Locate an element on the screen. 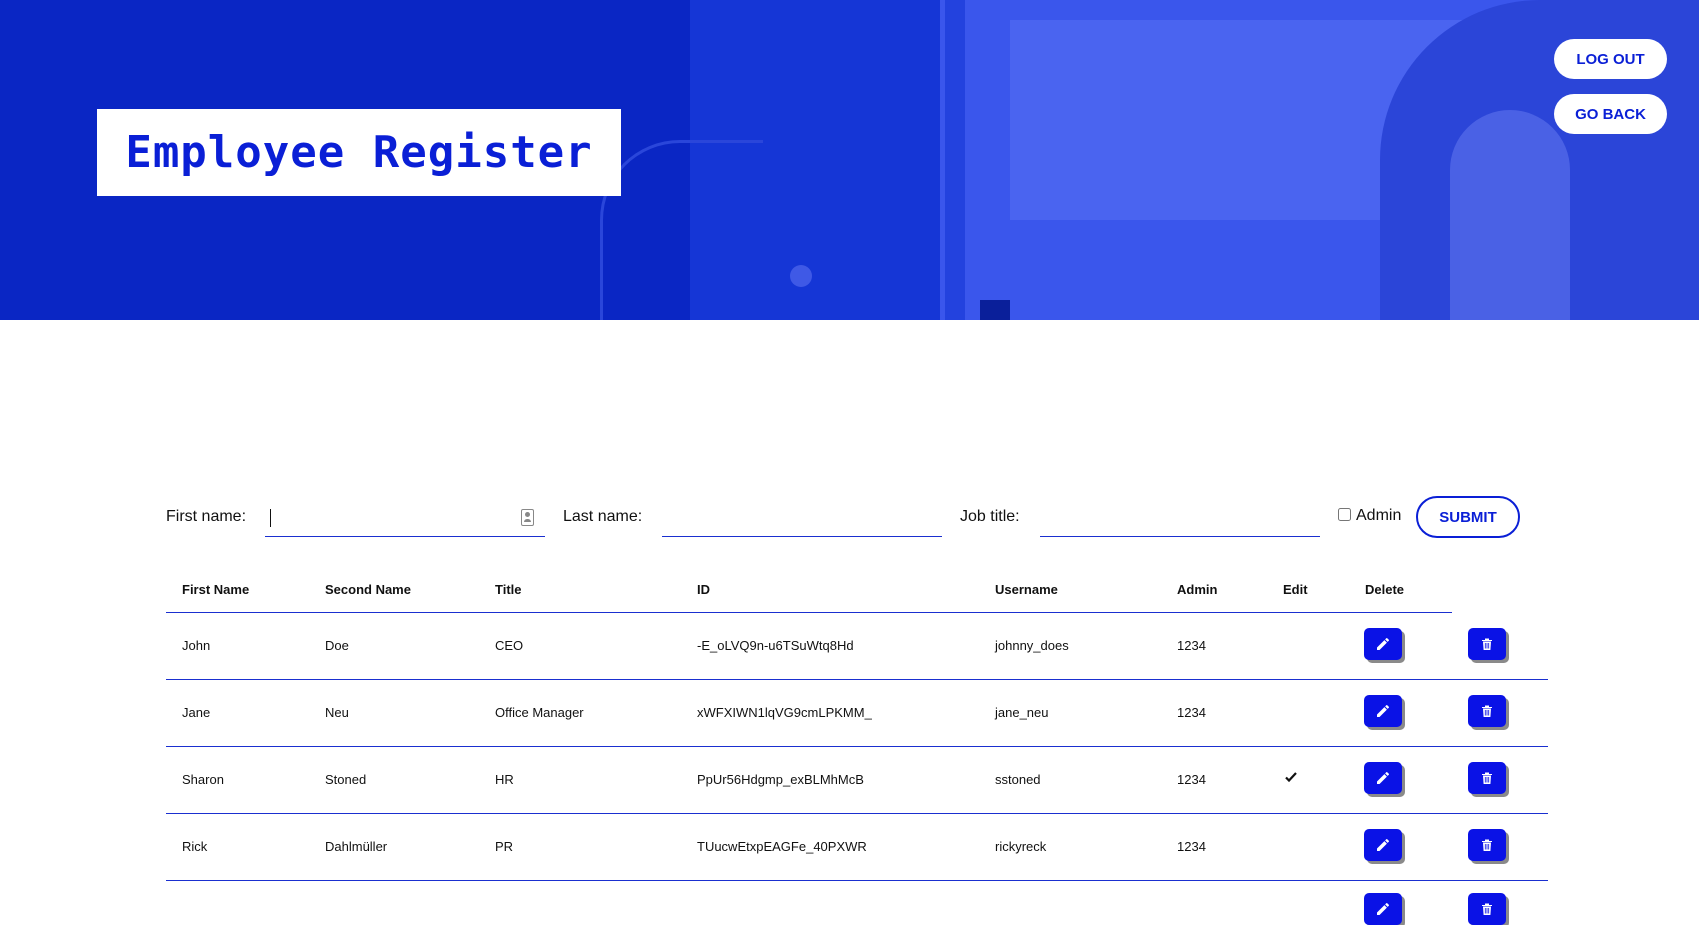 This screenshot has height=925, width=1699. hero-shade is located at coordinates (955, 160).